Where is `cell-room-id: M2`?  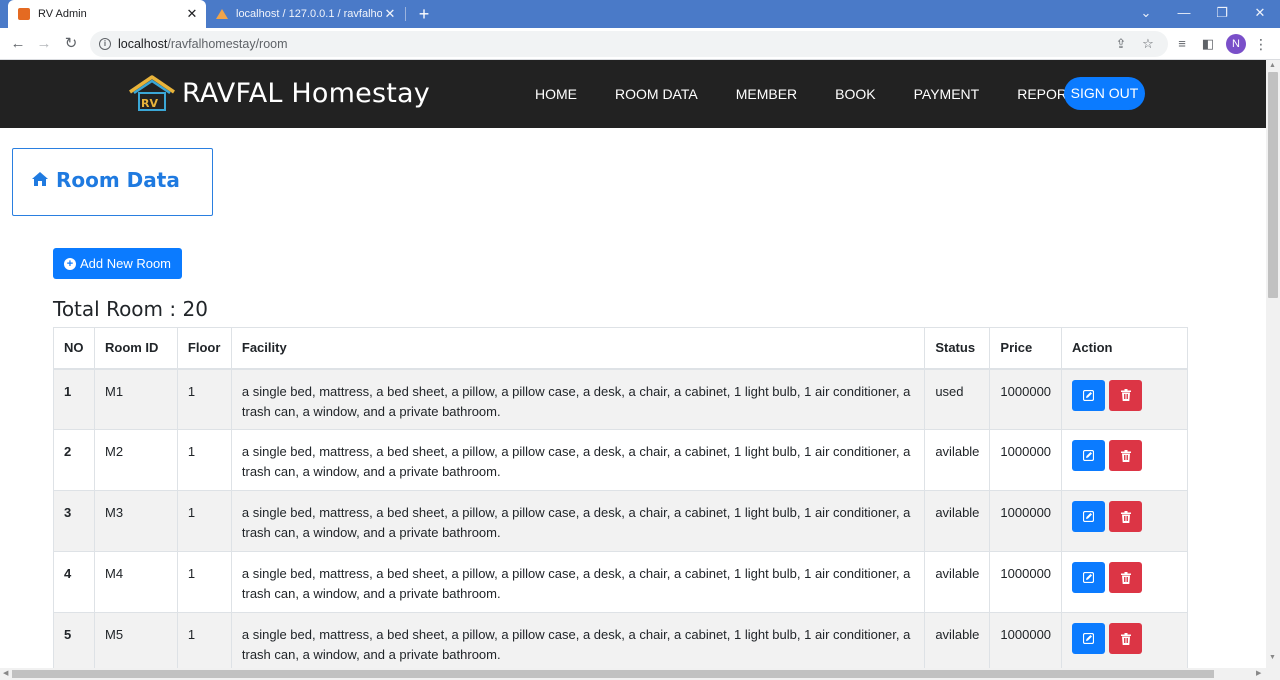
cell-room-id: M2 is located at coordinates (135, 460).